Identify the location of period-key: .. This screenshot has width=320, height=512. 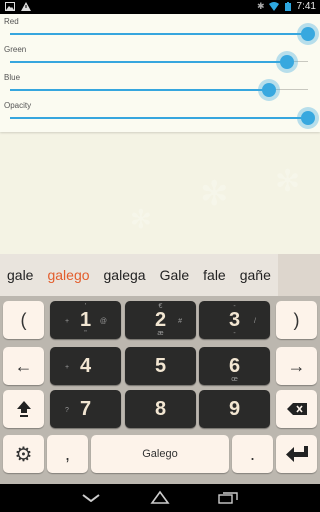
(252, 454).